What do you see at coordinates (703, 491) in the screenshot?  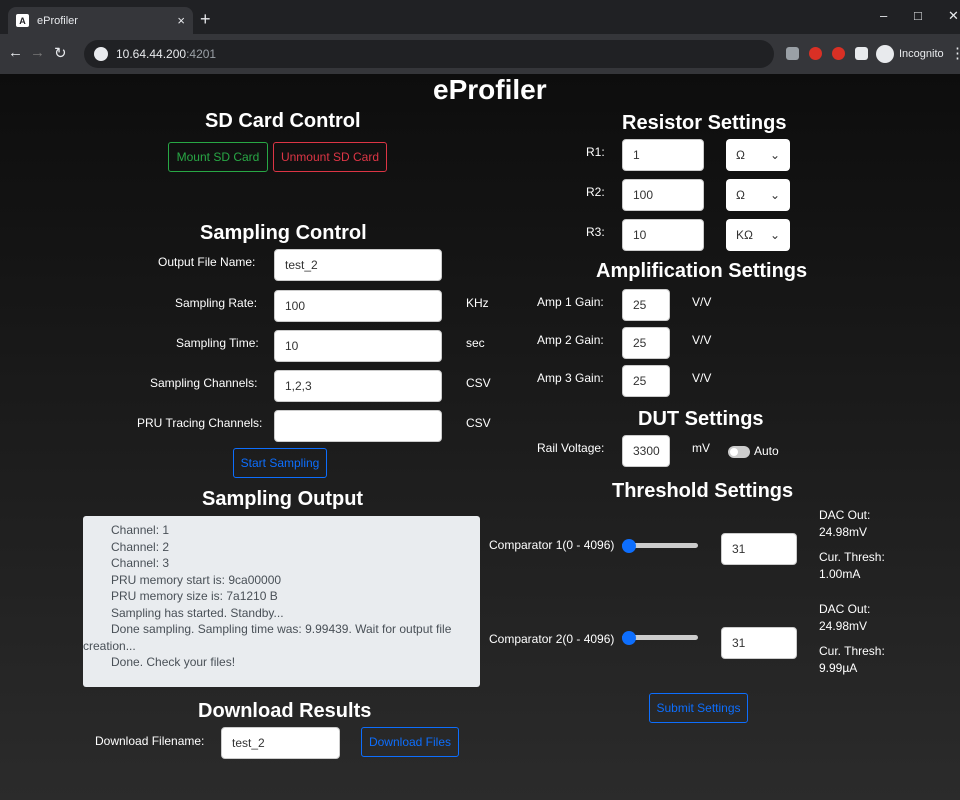 I see `threshold-settings-title: Threshold Settings` at bounding box center [703, 491].